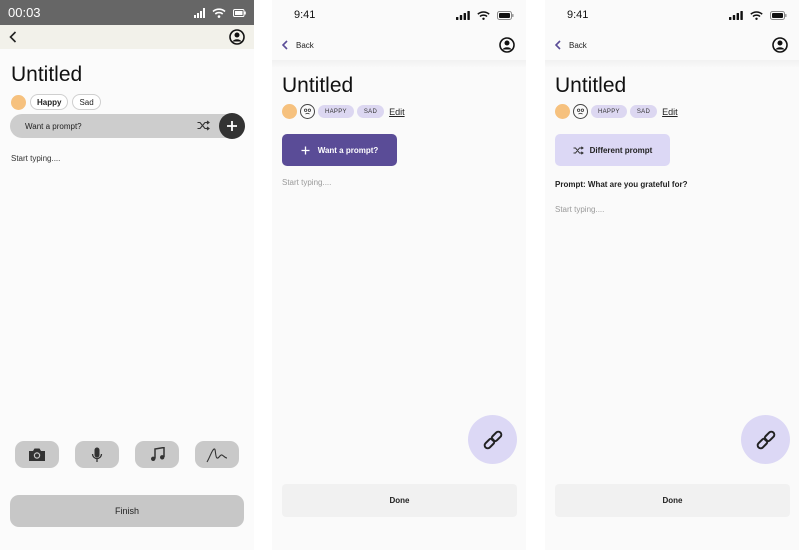 This screenshot has width=800, height=550. Describe the element at coordinates (127, 454) in the screenshot. I see `media-toolbar` at that location.